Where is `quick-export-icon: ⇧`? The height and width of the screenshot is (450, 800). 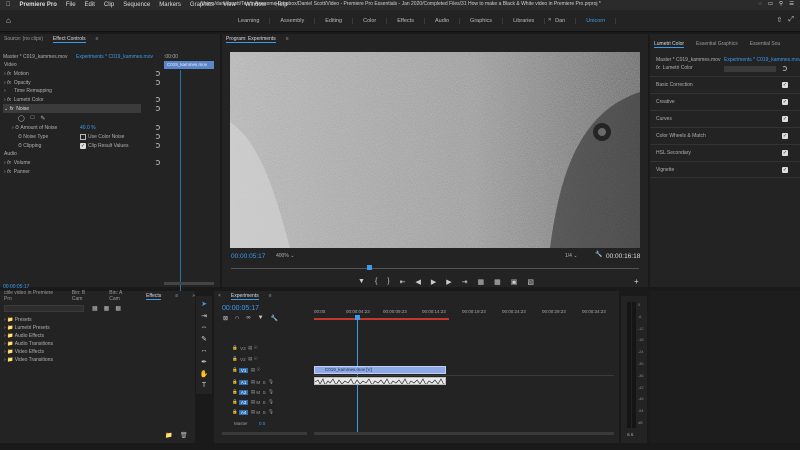 quick-export-icon: ⇧ is located at coordinates (780, 20).